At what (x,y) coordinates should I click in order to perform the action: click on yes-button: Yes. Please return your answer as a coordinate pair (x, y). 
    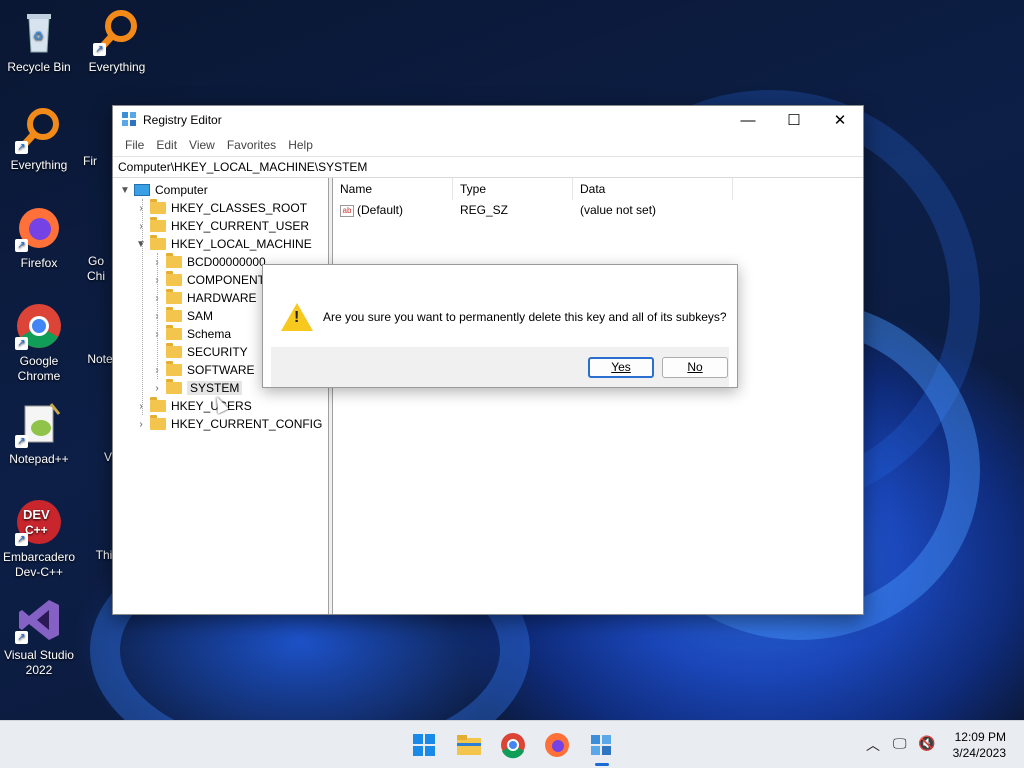
    Looking at the image, I should click on (621, 367).